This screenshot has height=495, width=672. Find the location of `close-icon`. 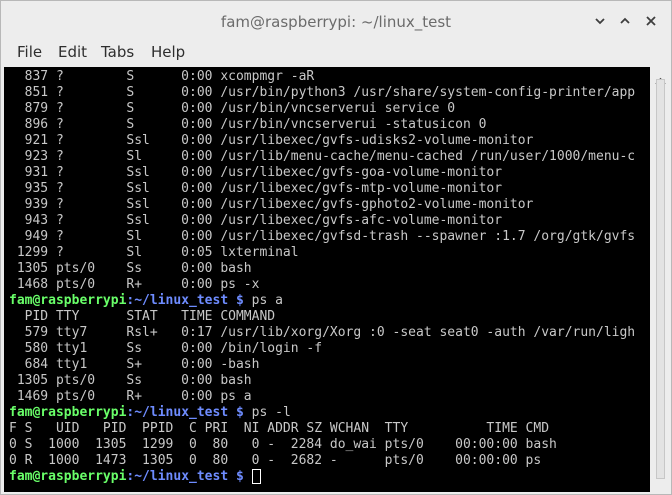

close-icon is located at coordinates (651, 21).